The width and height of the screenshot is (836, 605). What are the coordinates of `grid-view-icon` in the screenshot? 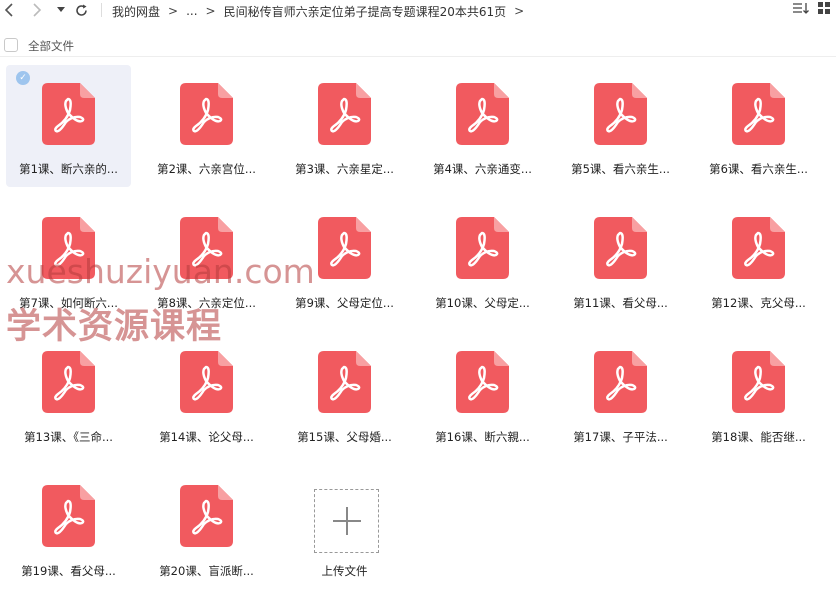 It's located at (824, 8).